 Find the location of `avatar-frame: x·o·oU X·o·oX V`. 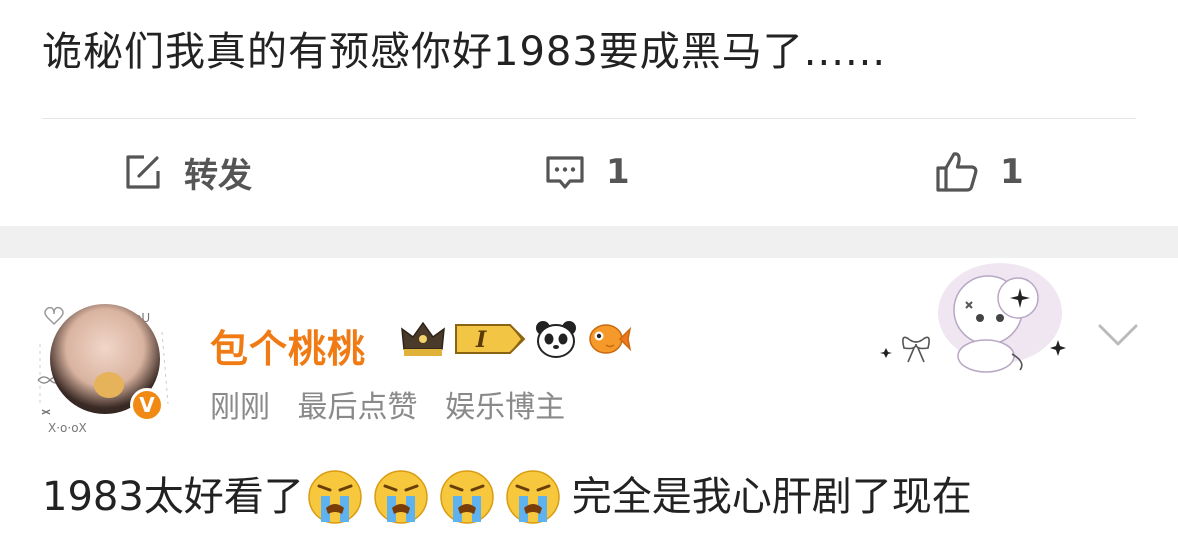

avatar-frame: x·o·oU X·o·oX V is located at coordinates (104, 359).